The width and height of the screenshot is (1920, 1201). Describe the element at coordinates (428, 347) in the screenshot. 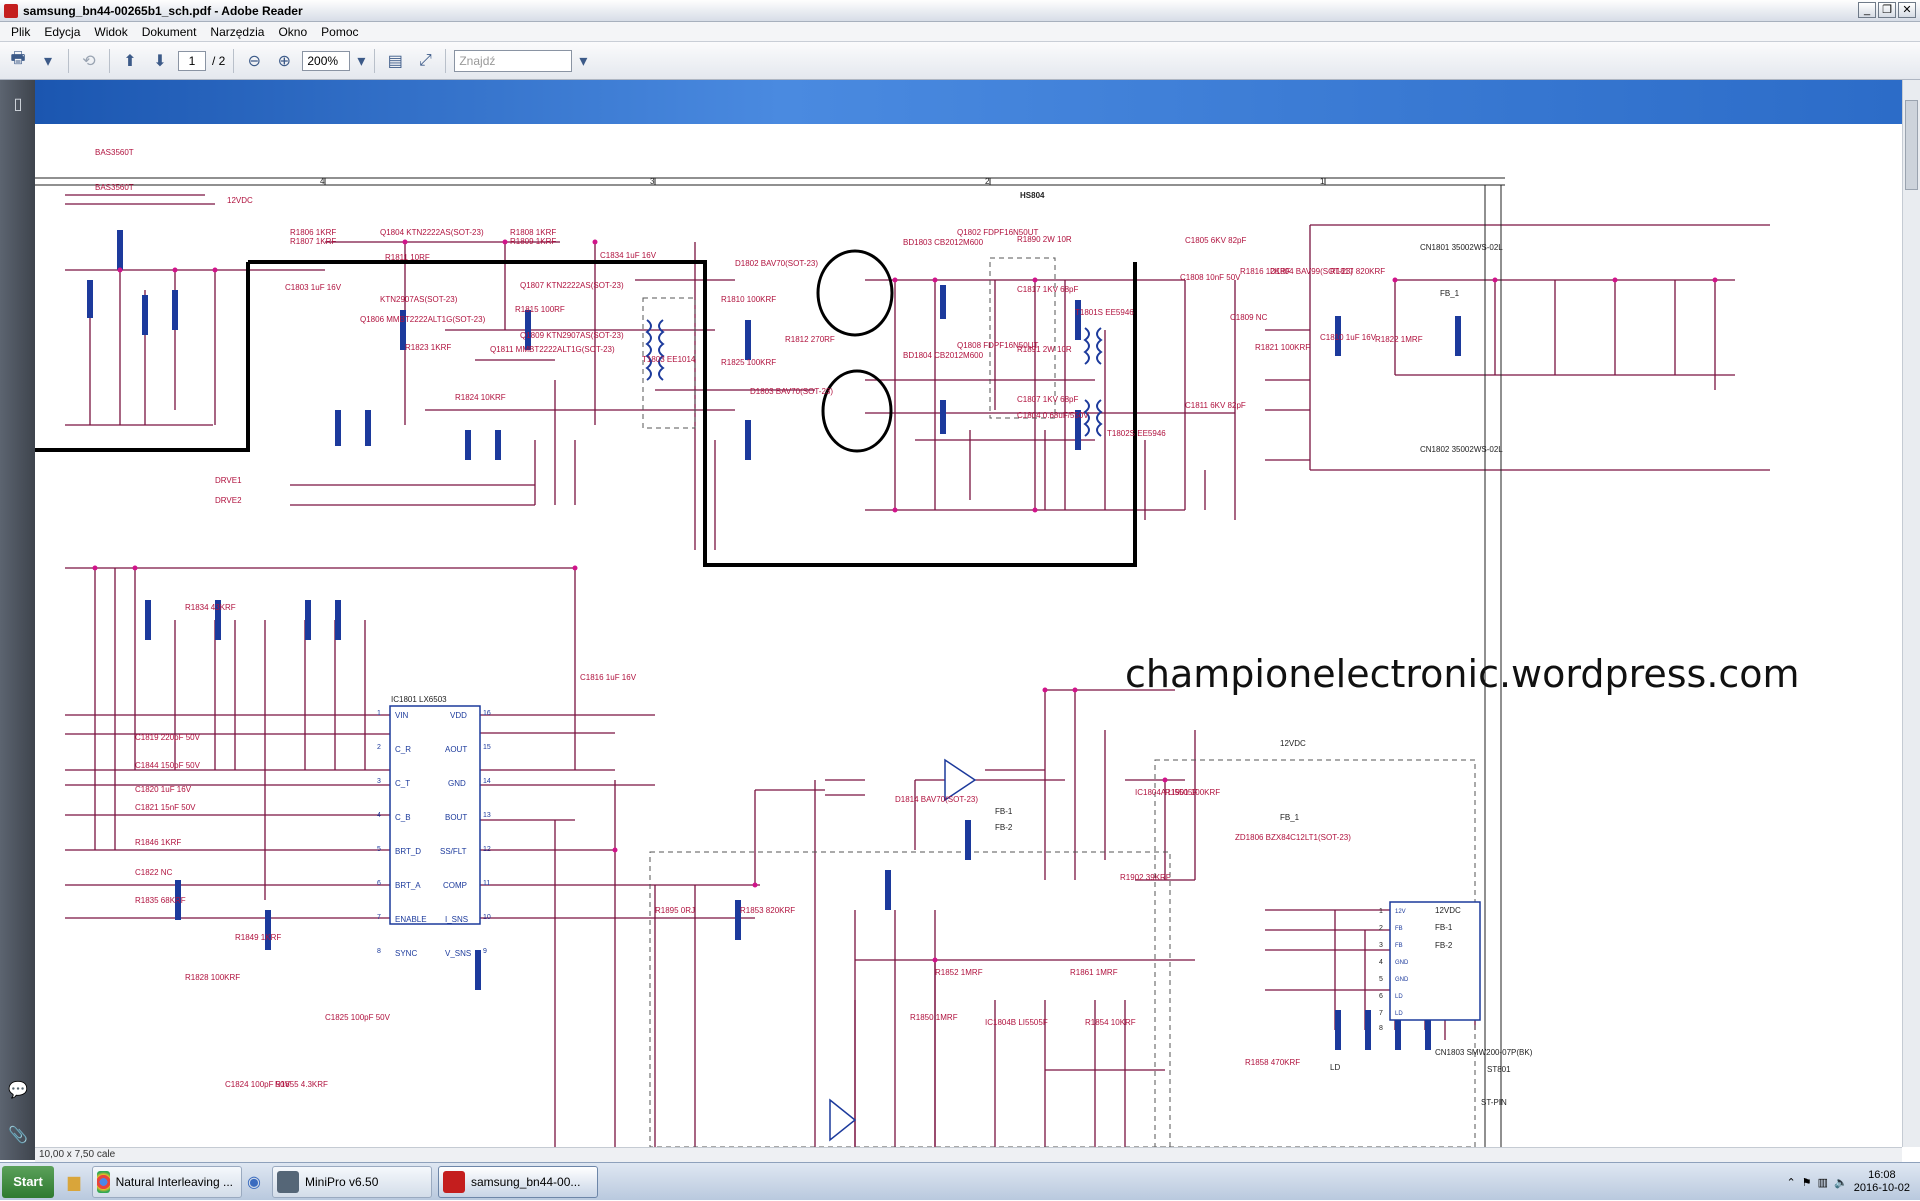

I see `label-r1823: R1823 1KRF` at that location.